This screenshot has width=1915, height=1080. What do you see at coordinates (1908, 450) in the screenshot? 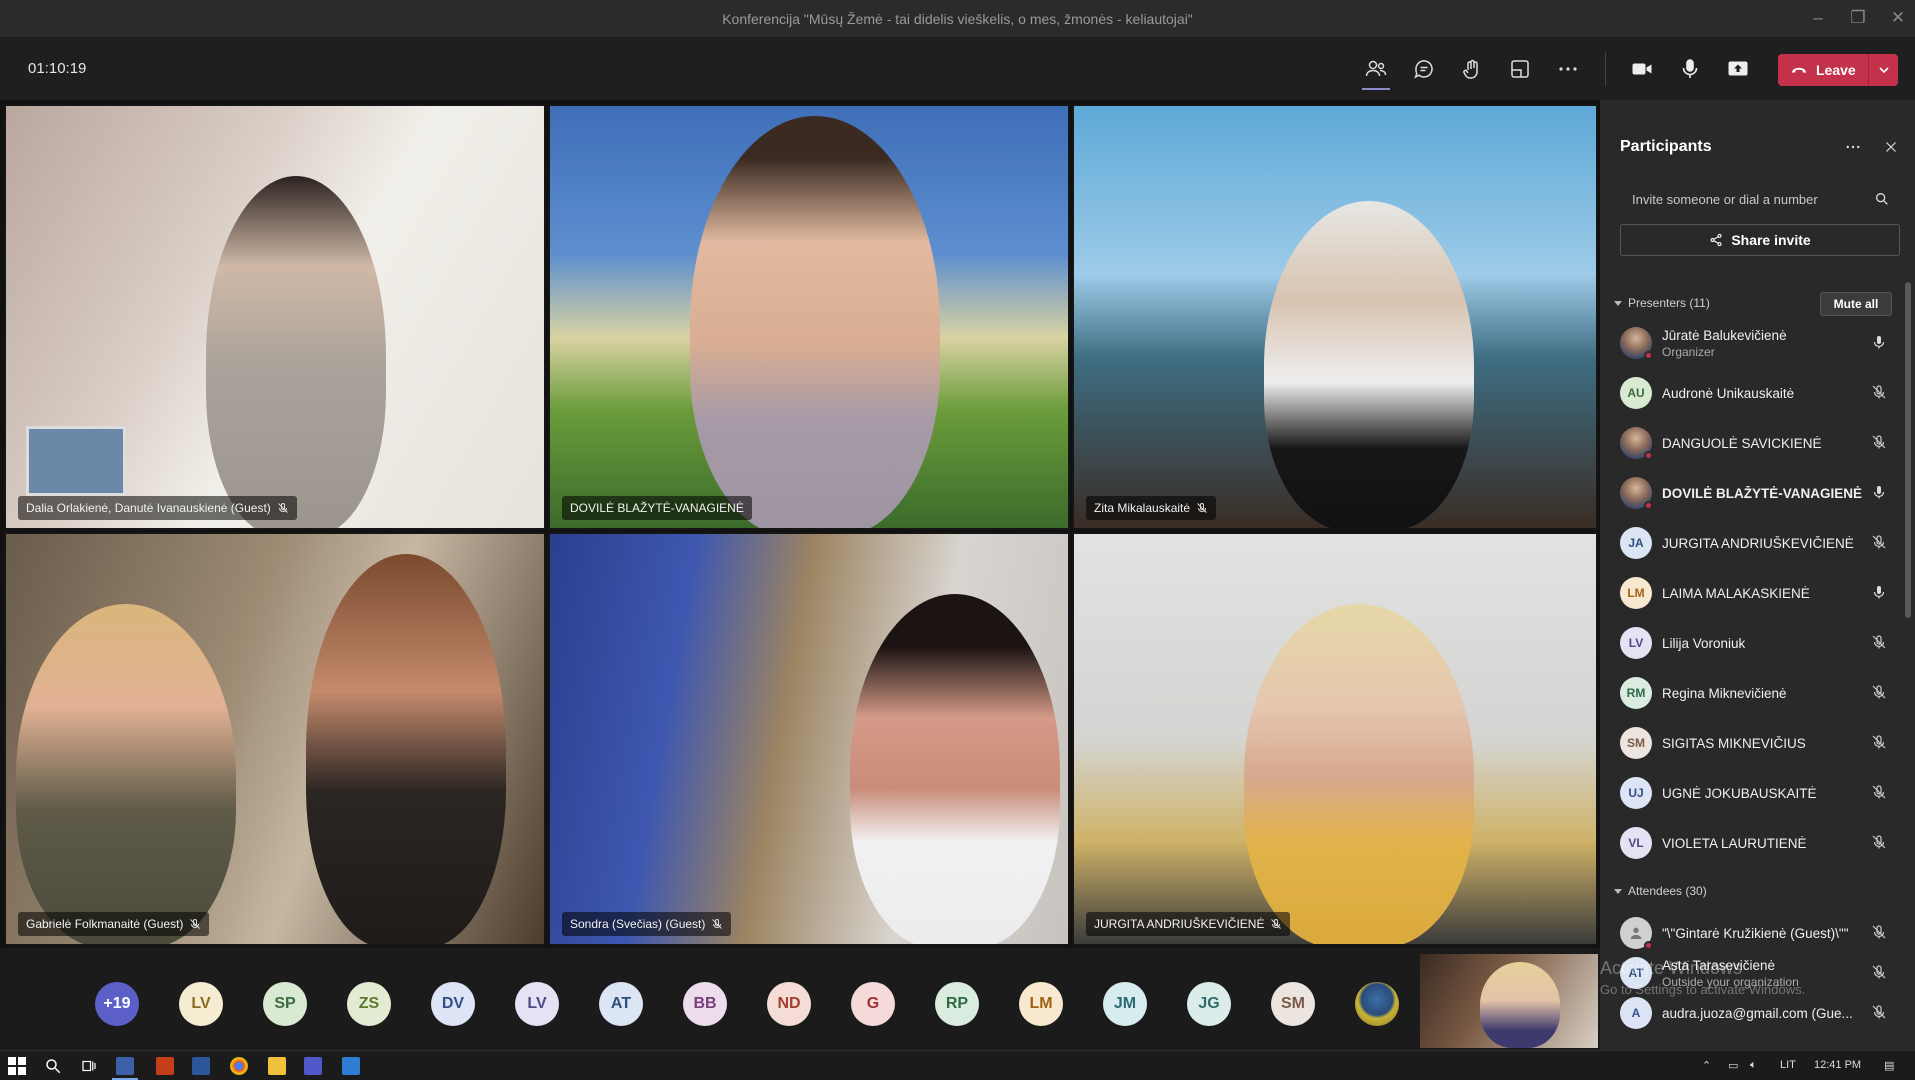
I see `panel-scrollbar` at bounding box center [1908, 450].